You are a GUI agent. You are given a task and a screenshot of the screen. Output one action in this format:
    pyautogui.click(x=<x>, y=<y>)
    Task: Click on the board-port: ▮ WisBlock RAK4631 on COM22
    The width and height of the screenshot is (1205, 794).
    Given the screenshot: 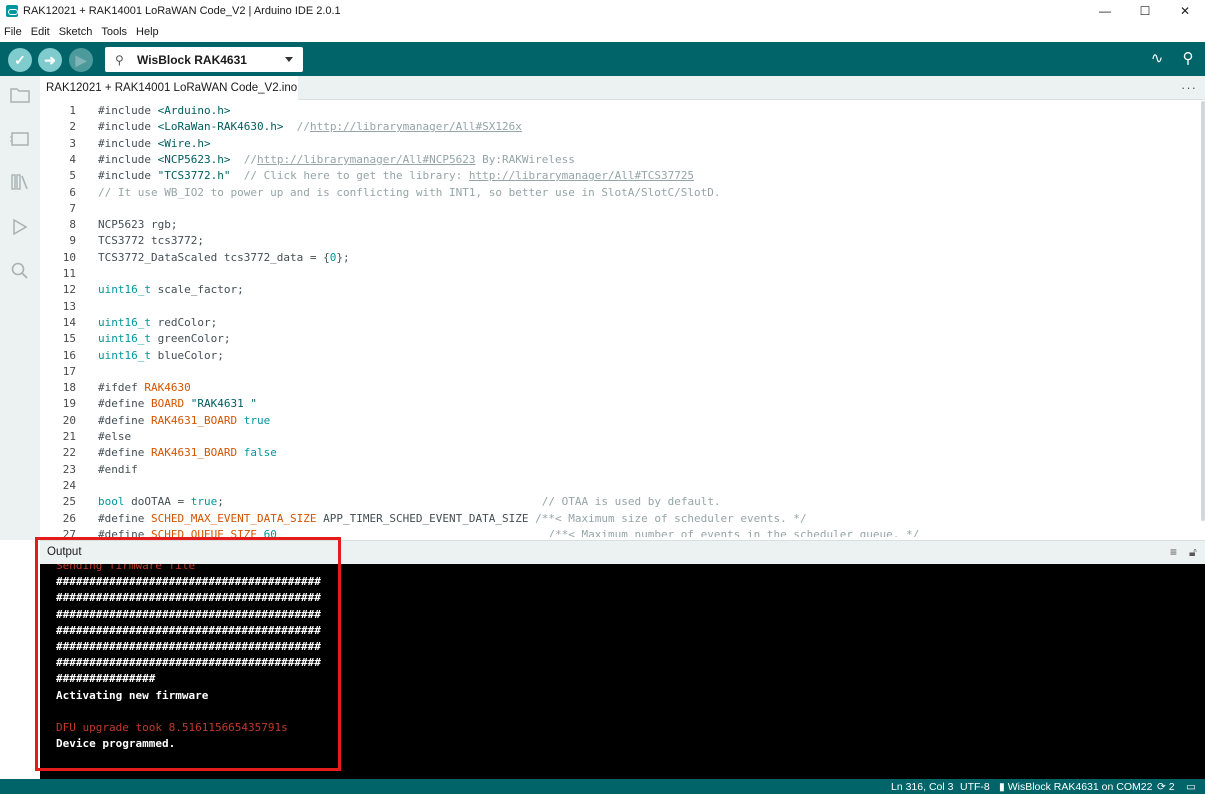 What is the action you would take?
    pyautogui.click(x=1075, y=787)
    